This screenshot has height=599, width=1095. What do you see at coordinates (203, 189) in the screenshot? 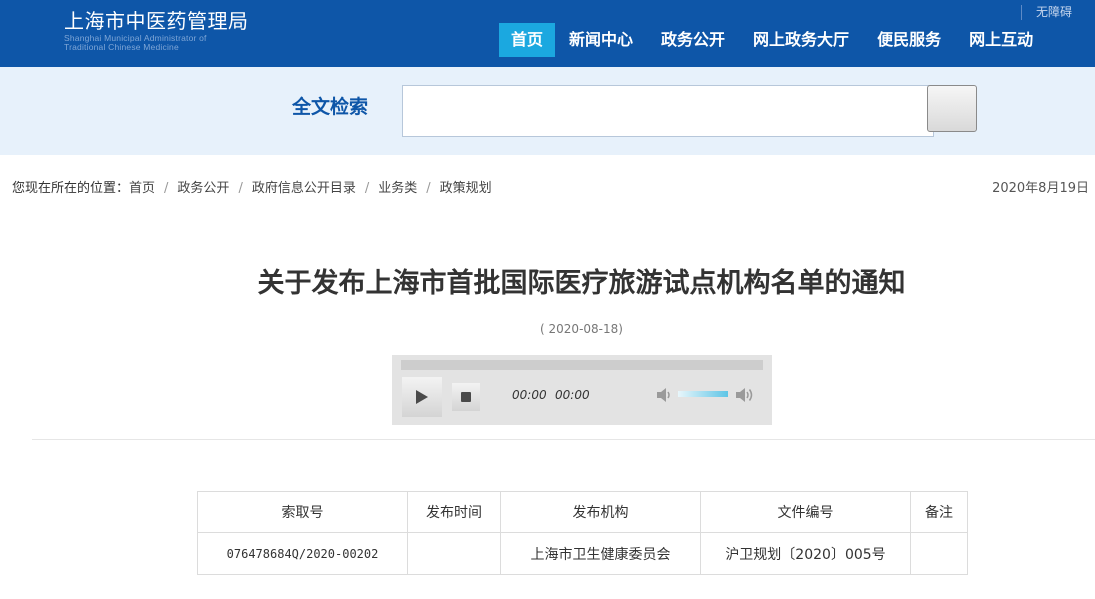
I see `breadcrumb-item-gov-affairs: 政务公开` at bounding box center [203, 189].